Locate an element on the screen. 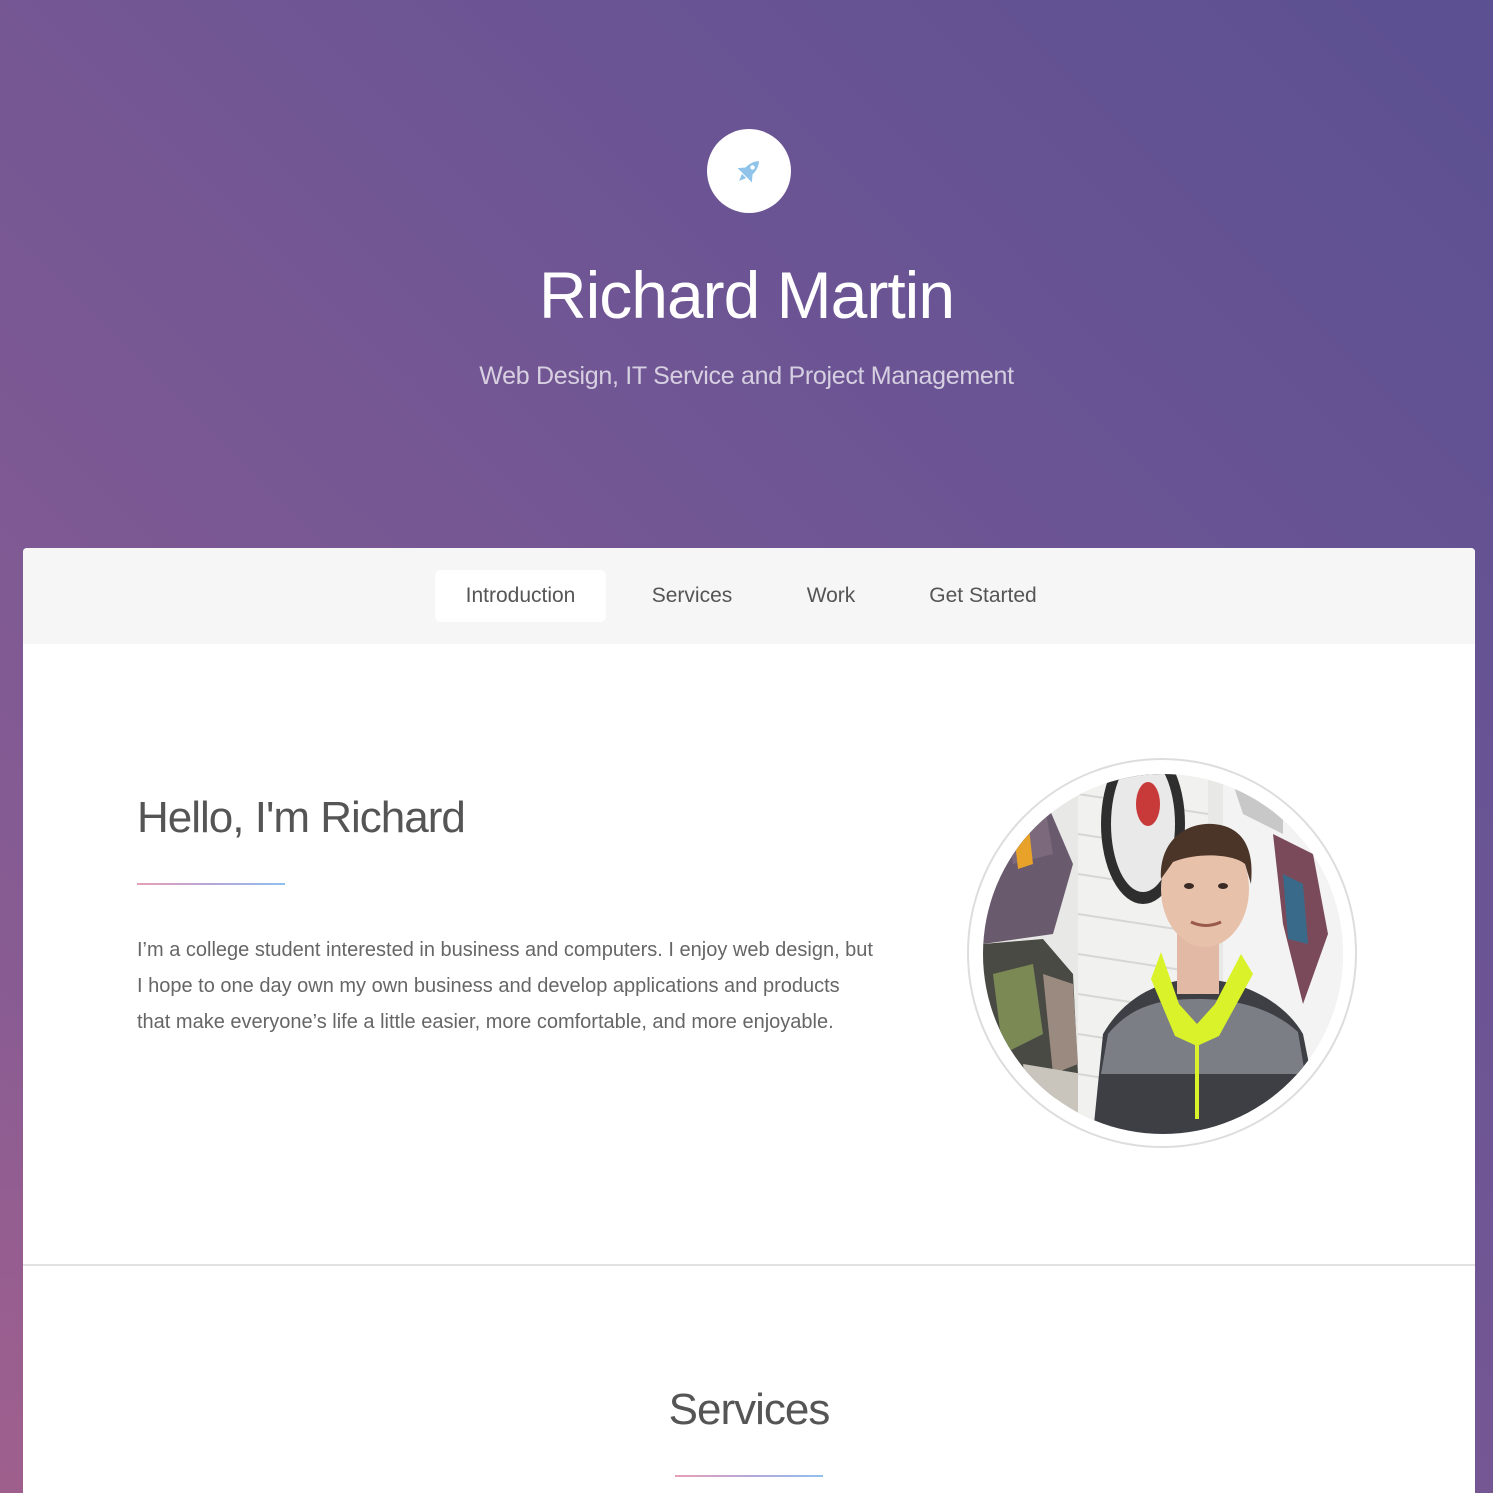 The width and height of the screenshot is (1493, 1493). profile-photo is located at coordinates (1163, 954).